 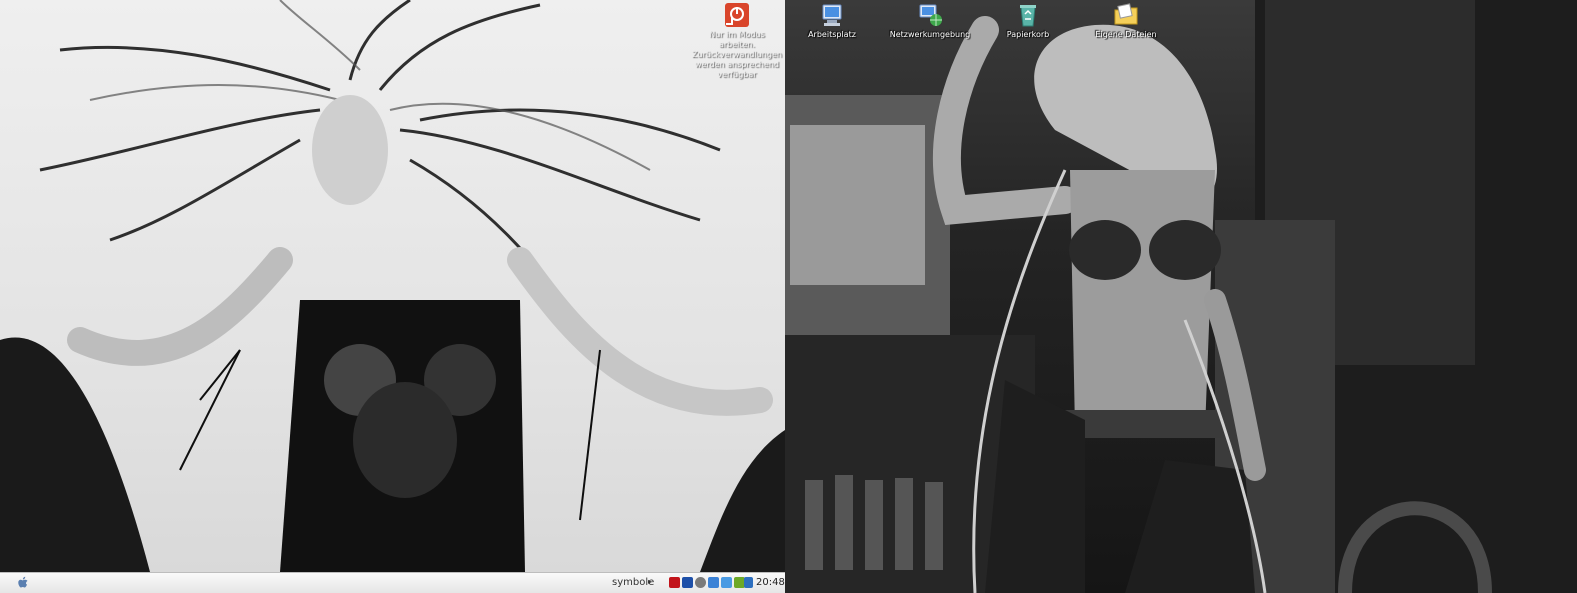 I want to click on desktop-icon-eigene-dateien: Eigene Dateien, so click(x=1126, y=21).